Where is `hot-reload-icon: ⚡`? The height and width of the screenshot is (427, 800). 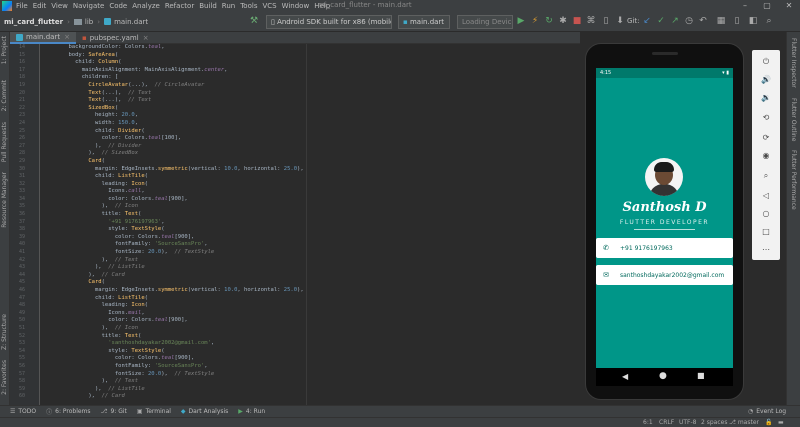
hot-reload-icon: ⚡ is located at coordinates (535, 21).